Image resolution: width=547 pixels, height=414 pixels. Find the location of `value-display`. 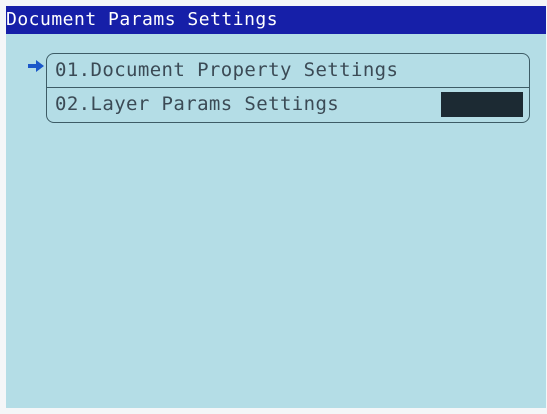

value-display is located at coordinates (482, 104).